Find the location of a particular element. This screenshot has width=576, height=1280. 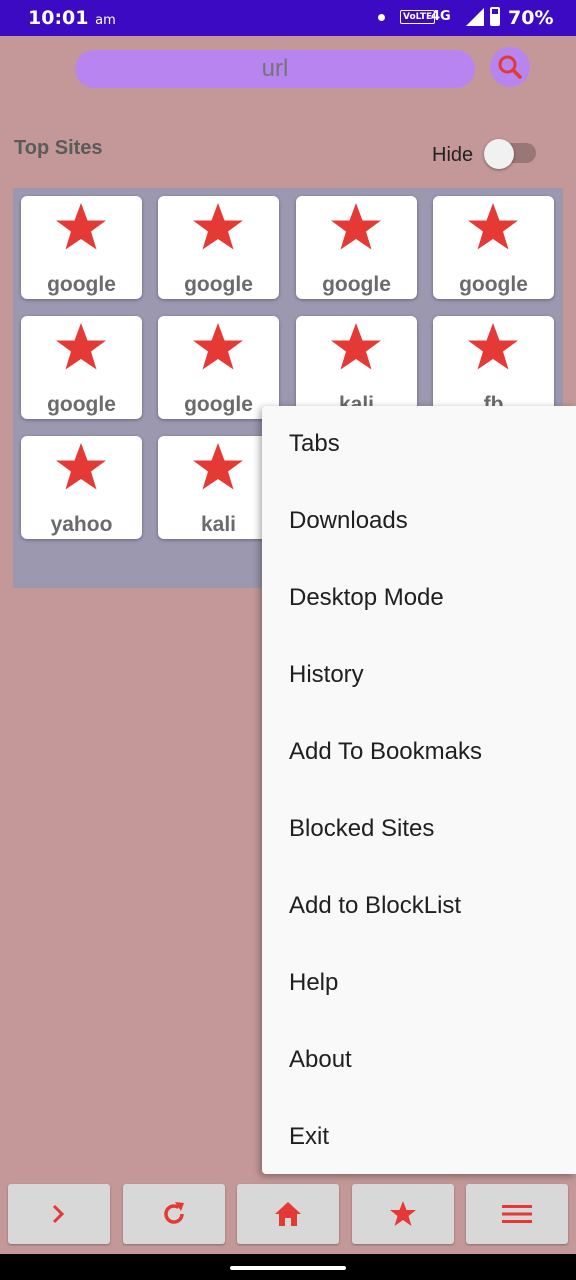

signal-icon is located at coordinates (475, 17).